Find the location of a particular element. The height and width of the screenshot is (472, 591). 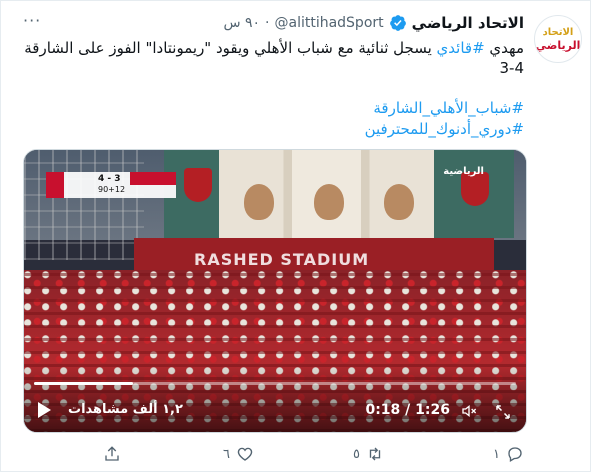

scoreboard-overlay: 4 - 3 90+12 is located at coordinates (111, 185).